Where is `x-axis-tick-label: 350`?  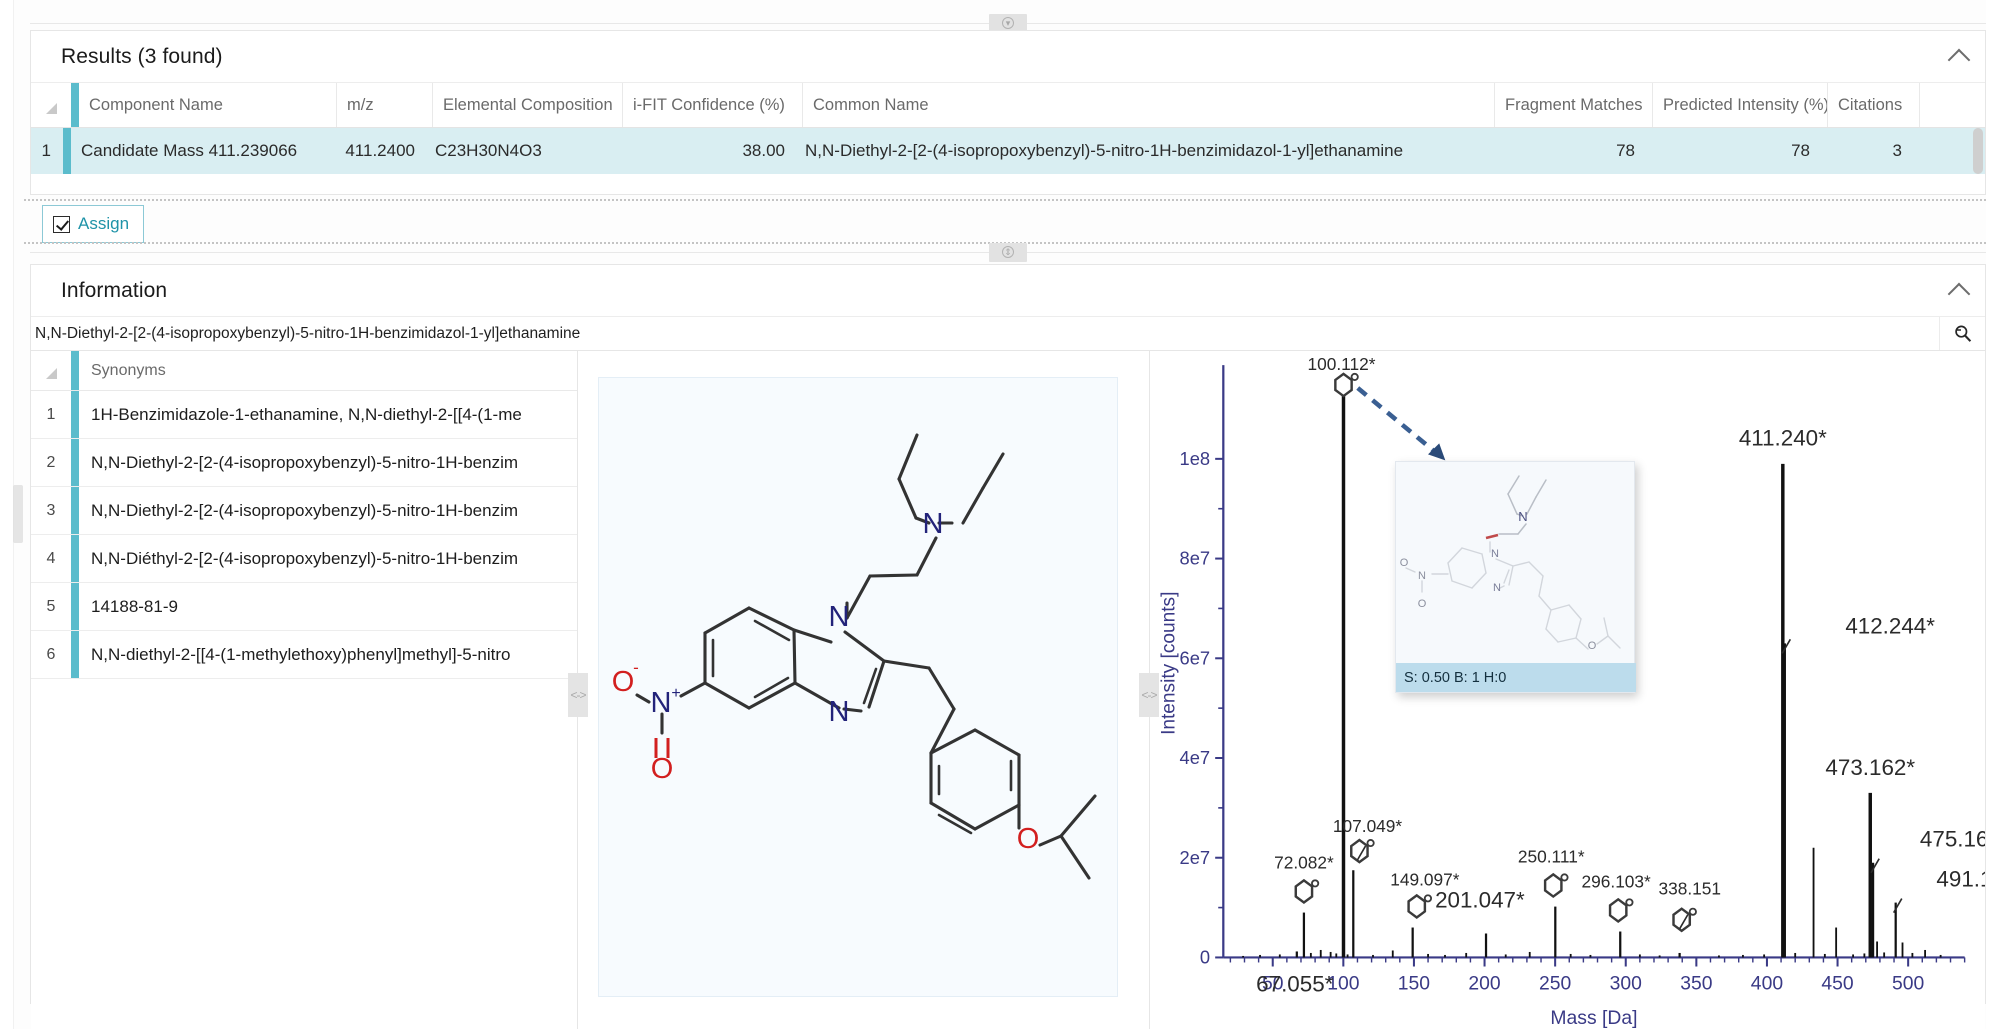
x-axis-tick-label: 350 is located at coordinates (1696, 984).